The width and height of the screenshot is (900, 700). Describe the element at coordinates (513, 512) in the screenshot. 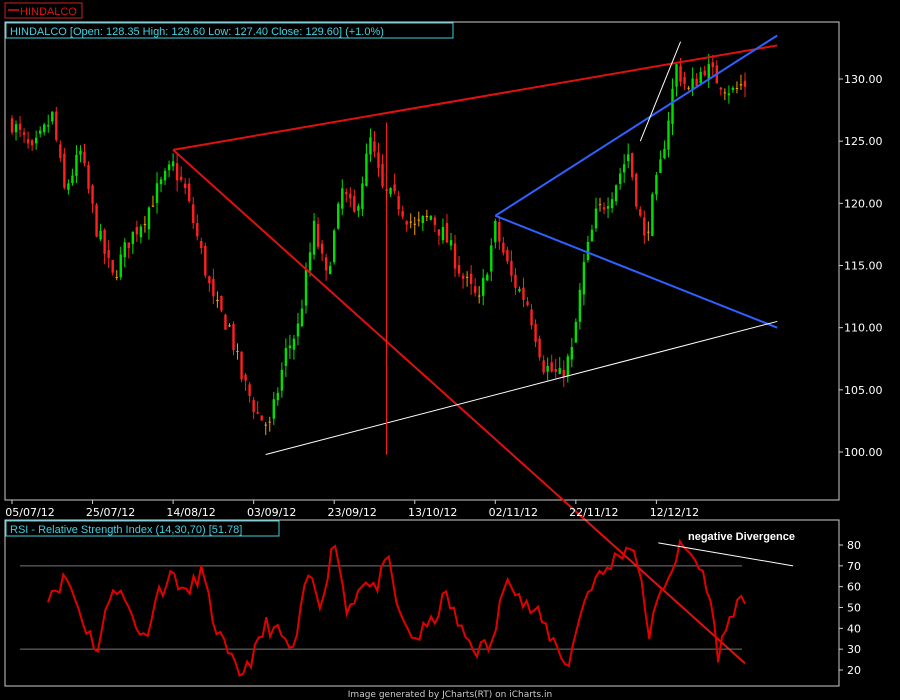

I see `date-x-tick-label: 02/11/12` at that location.